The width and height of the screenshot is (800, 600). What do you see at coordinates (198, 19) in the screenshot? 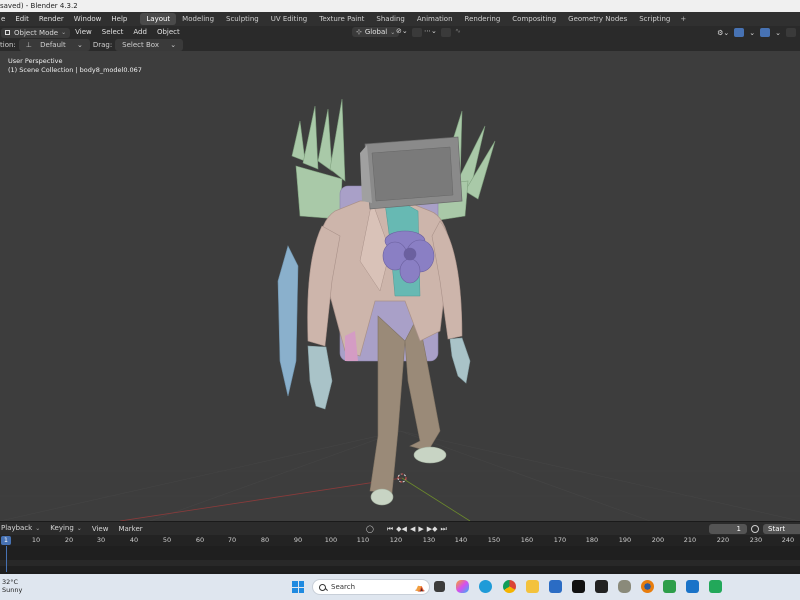
I see `tab-modeling: Modeling` at bounding box center [198, 19].